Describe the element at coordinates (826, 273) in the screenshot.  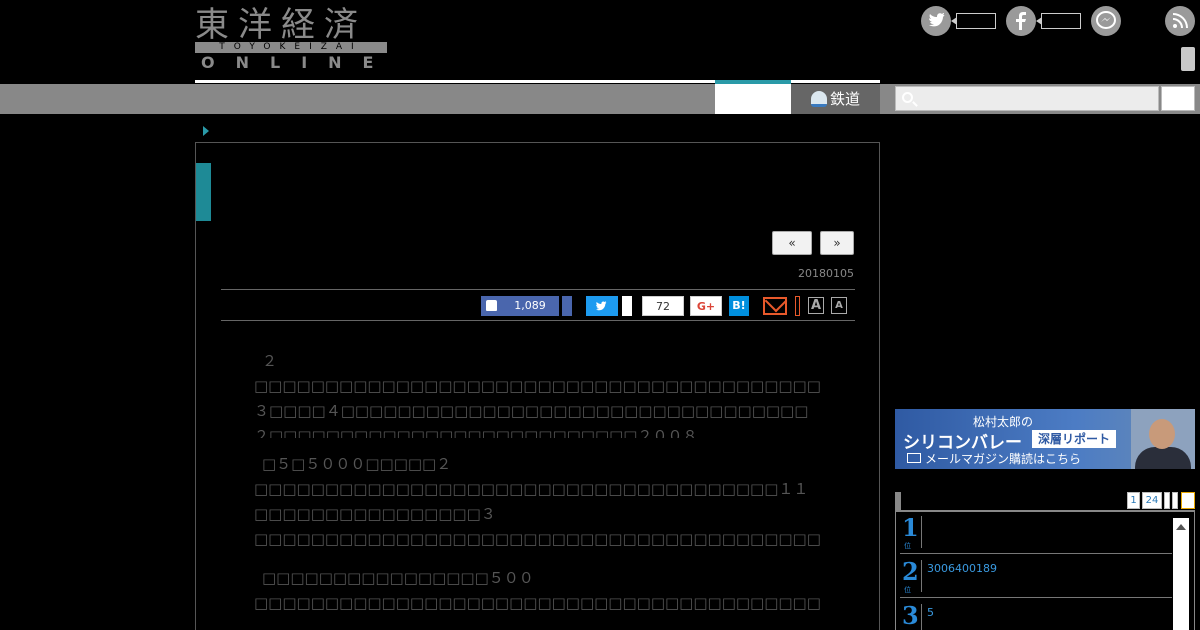
I see `article-date: 20180105` at that location.